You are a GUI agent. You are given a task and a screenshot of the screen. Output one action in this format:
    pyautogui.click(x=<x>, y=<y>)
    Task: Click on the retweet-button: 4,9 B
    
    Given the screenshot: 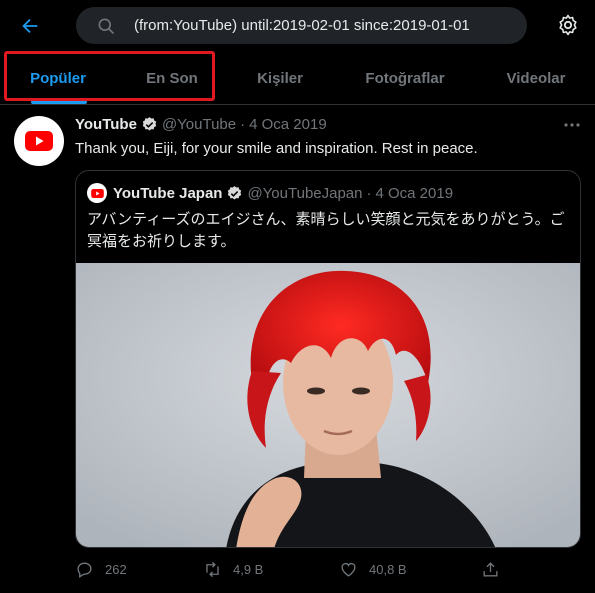 What is the action you would take?
    pyautogui.click(x=233, y=569)
    